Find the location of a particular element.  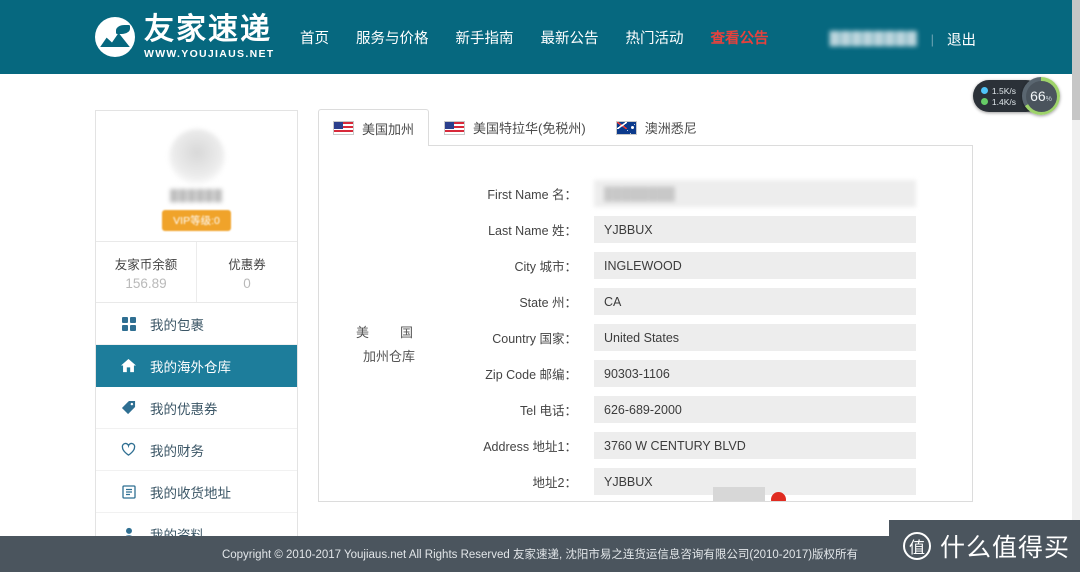

field-label: Tel 电话： is located at coordinates (548, 411).